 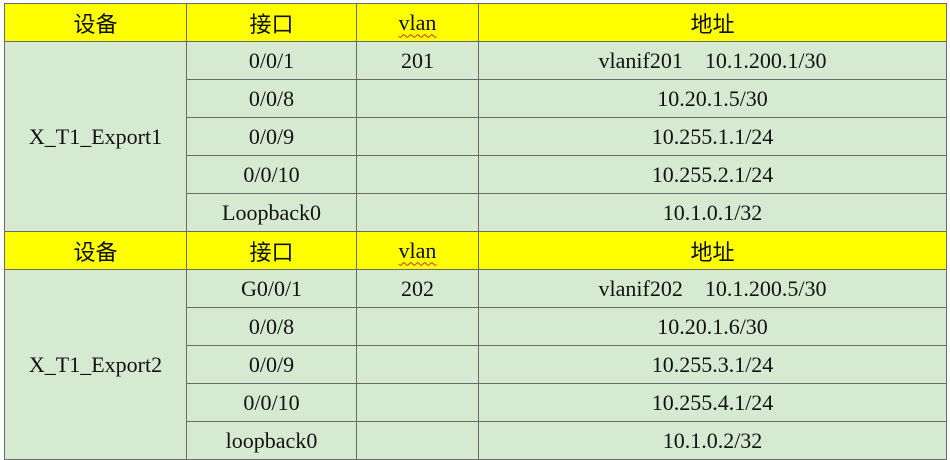 What do you see at coordinates (95, 136) in the screenshot?
I see `device-name: X_T1_Export1` at bounding box center [95, 136].